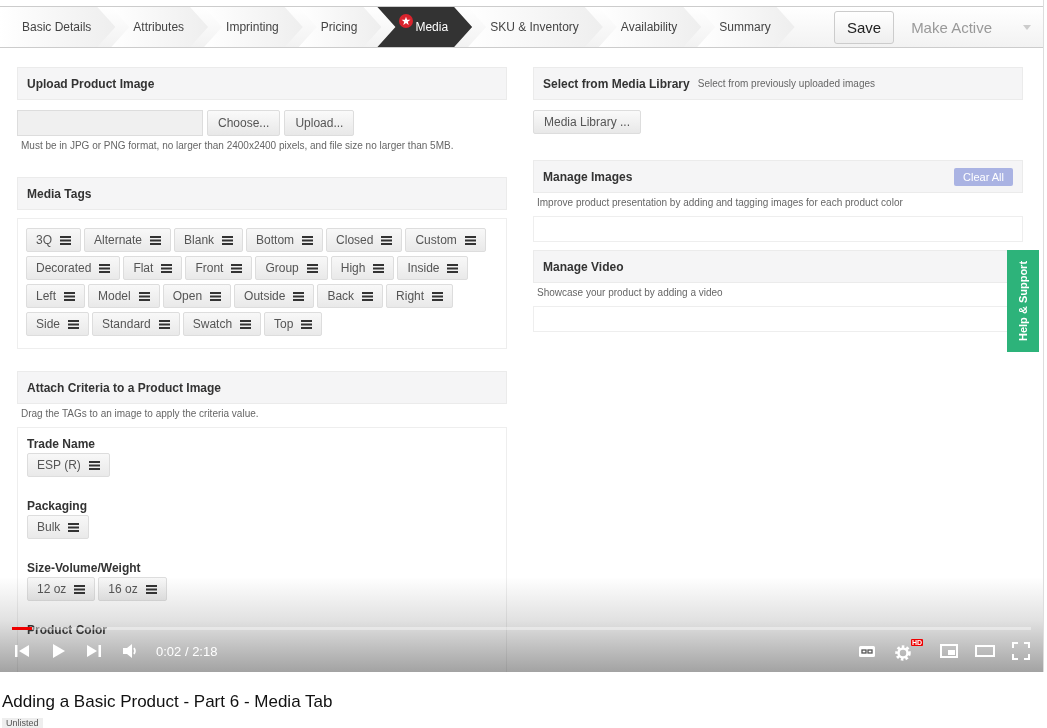 This screenshot has height=728, width=1047. I want to click on panel-subtitle: Select from previously uploaded images, so click(786, 83).